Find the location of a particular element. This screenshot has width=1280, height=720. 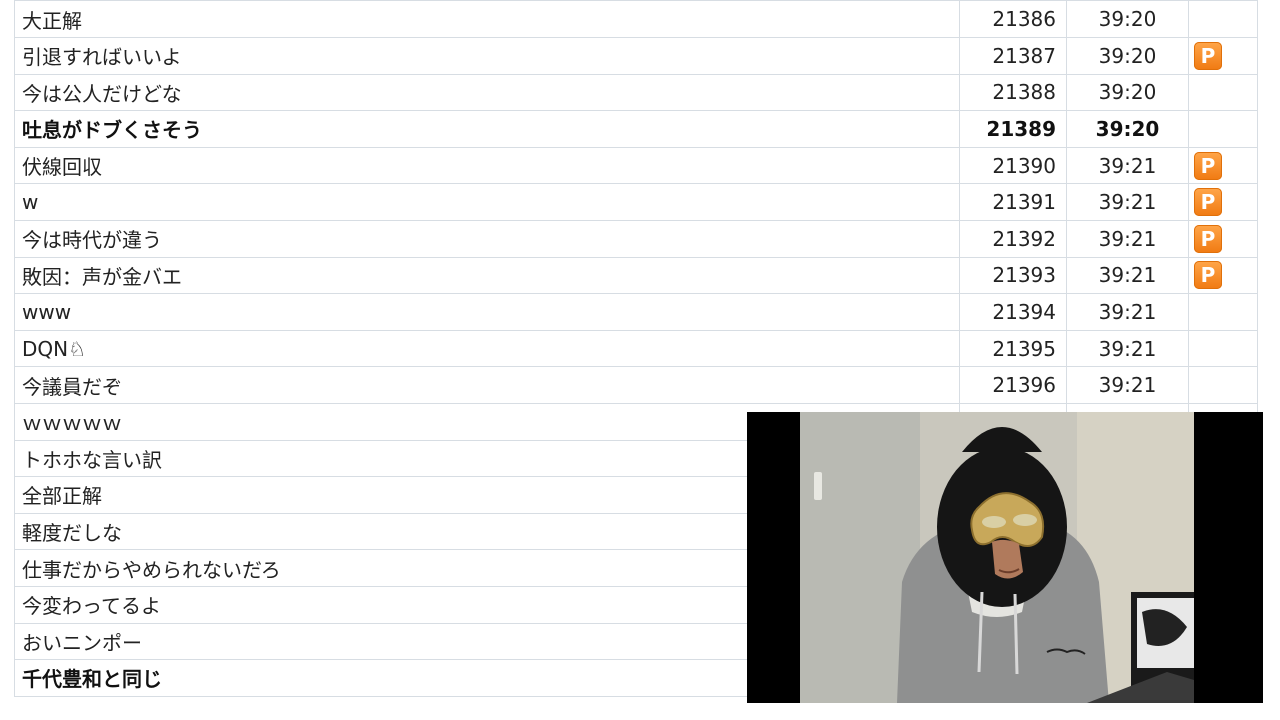

comment-row: 今は時代が違う 21392 39:21 P is located at coordinates (636, 239).